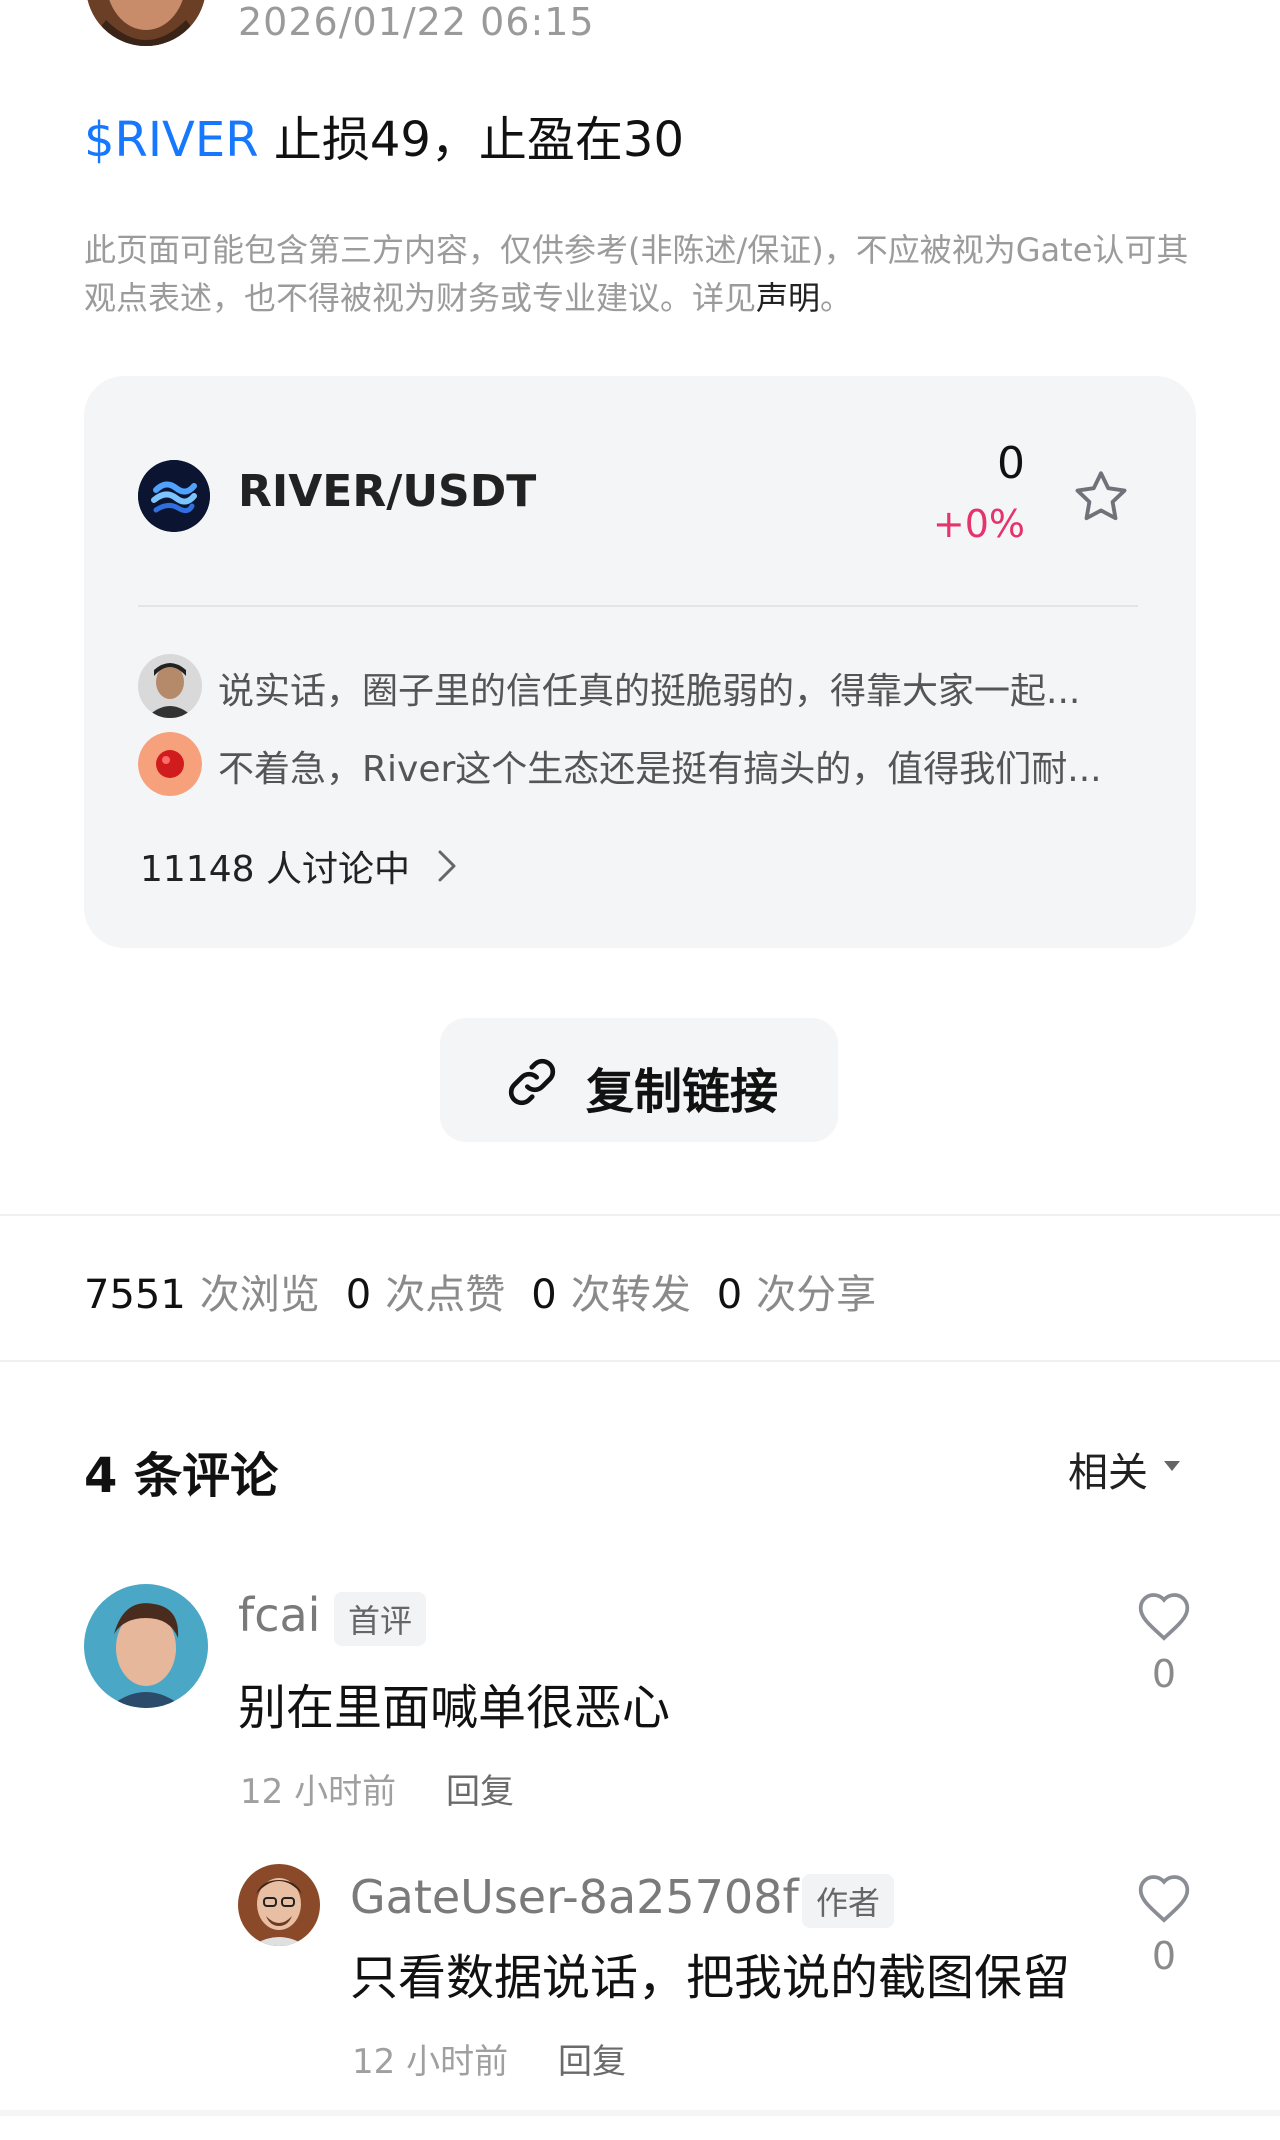  I want to click on copy-link-label: 复制链接, so click(682, 1092).